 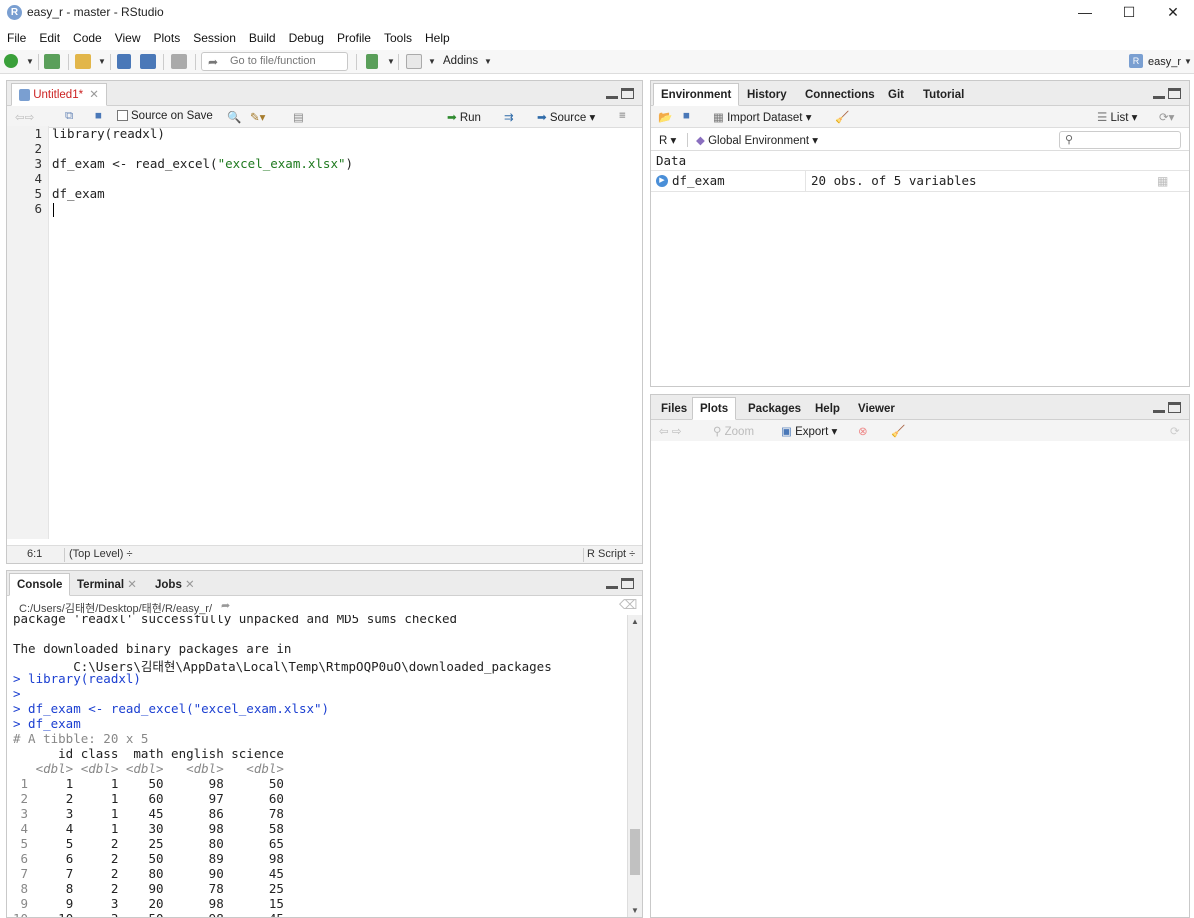 I want to click on print-icon, so click(x=179, y=61).